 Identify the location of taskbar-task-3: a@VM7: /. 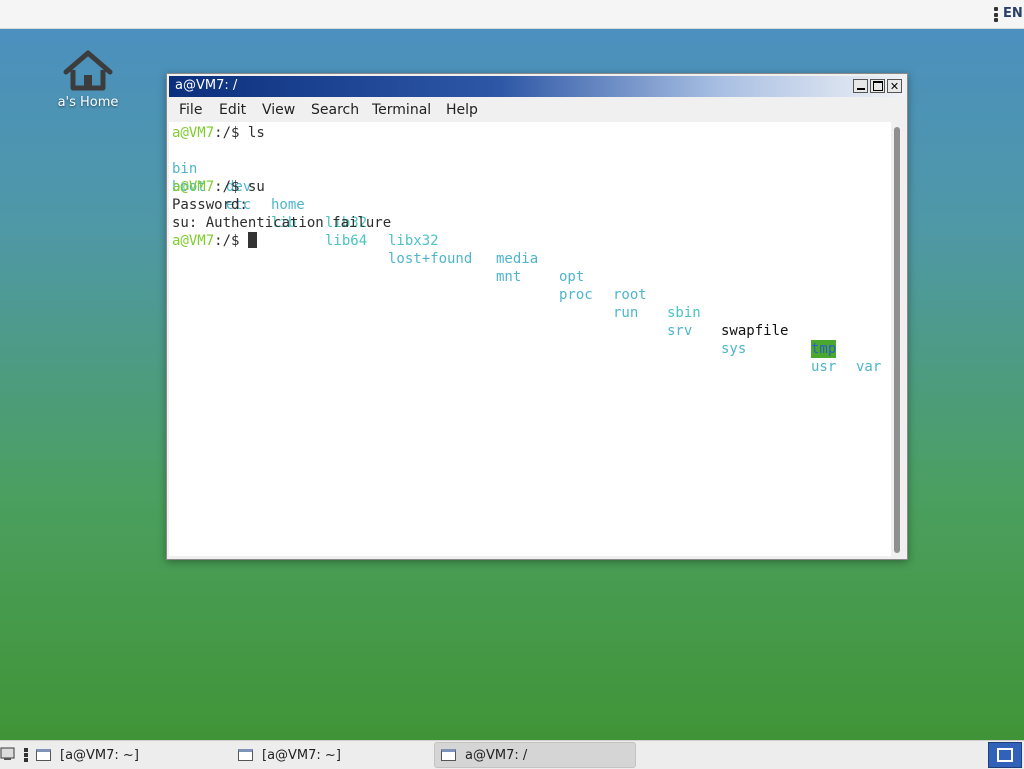
(535, 755).